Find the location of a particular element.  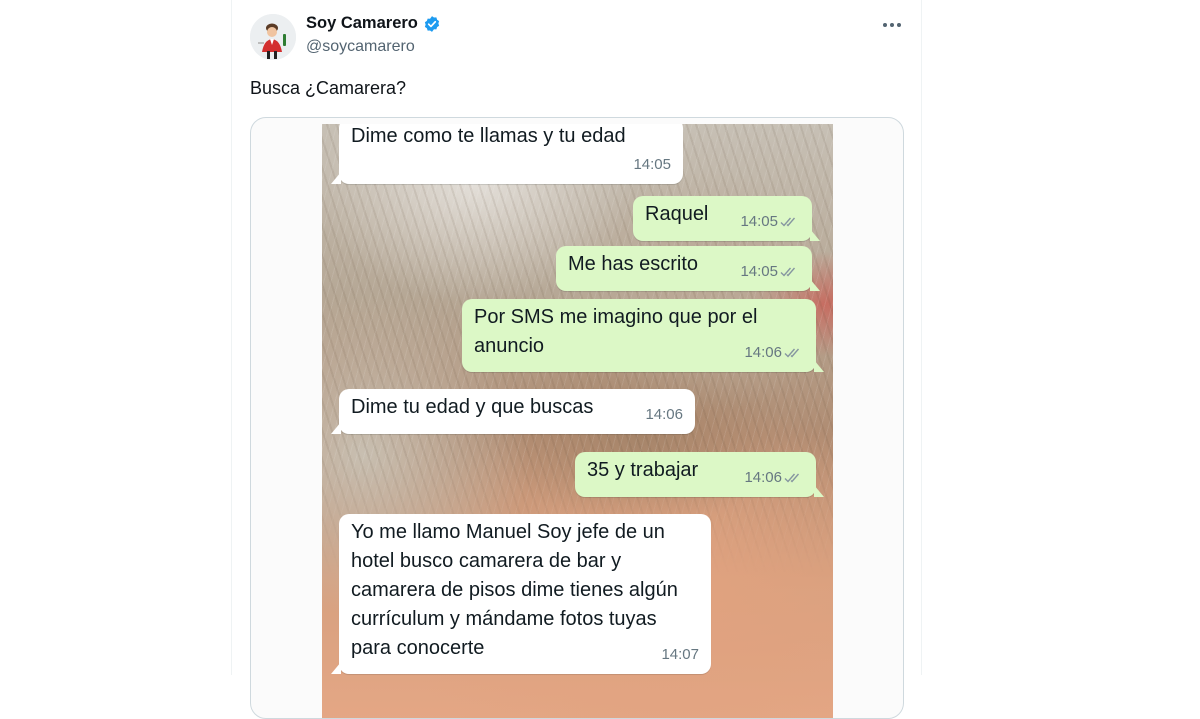

message-text: Dime tu edad y que buscas is located at coordinates (472, 407).